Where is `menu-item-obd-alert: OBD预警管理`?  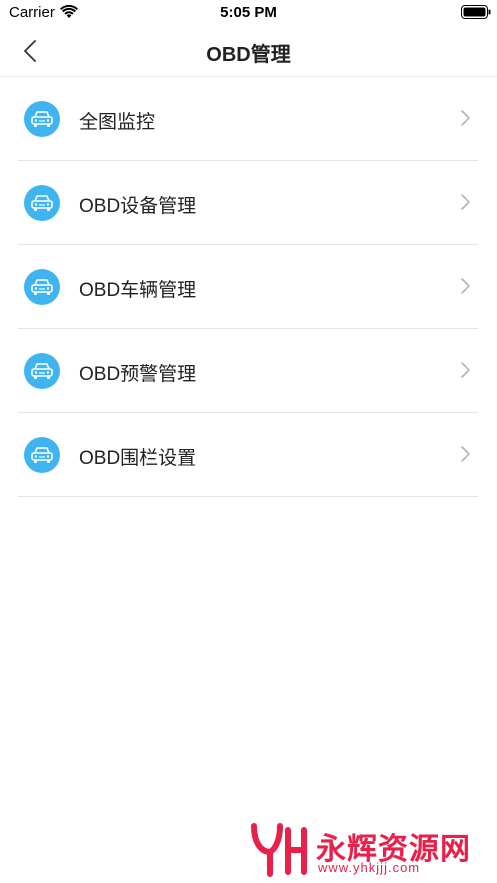
menu-item-obd-alert: OBD预警管理 is located at coordinates (248, 371).